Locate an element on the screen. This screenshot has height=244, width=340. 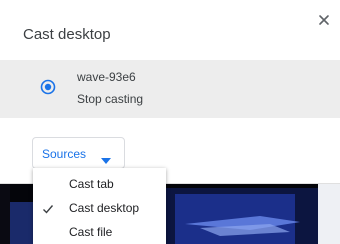
menu-item-cast-file: Cast file is located at coordinates (99, 232).